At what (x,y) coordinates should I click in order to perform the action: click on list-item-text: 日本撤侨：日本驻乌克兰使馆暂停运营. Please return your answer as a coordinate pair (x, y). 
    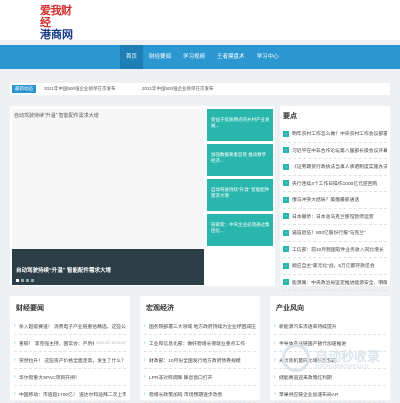
    Looking at the image, I should click on (333, 217).